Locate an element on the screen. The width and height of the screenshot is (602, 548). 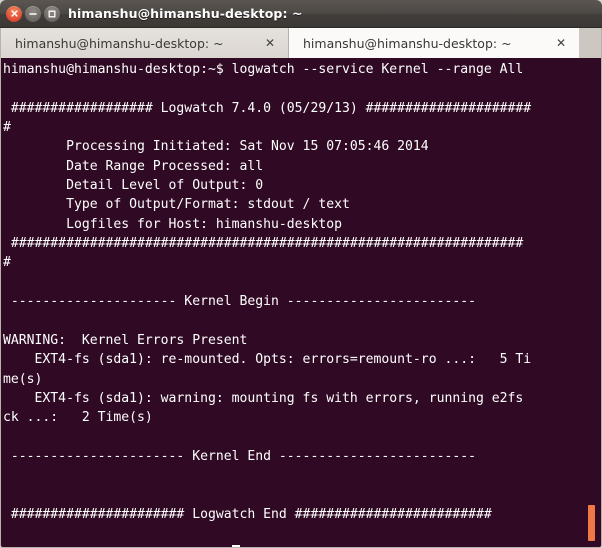
window-titlebar: himanshu@himanshu-desktop: ~ is located at coordinates (301, 14).